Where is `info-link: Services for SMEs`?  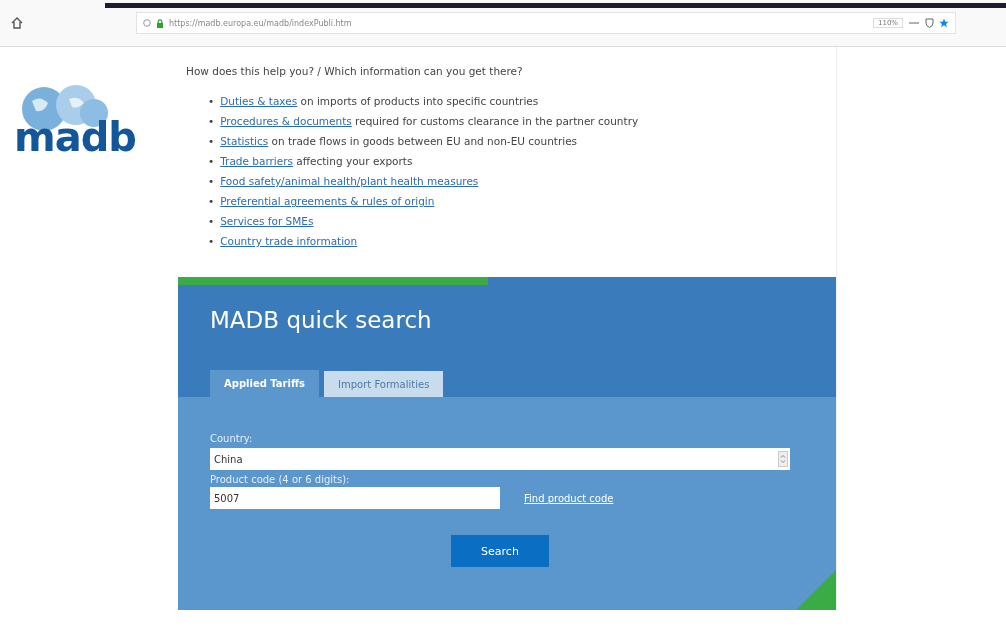
info-link: Services for SMEs is located at coordinates (267, 221).